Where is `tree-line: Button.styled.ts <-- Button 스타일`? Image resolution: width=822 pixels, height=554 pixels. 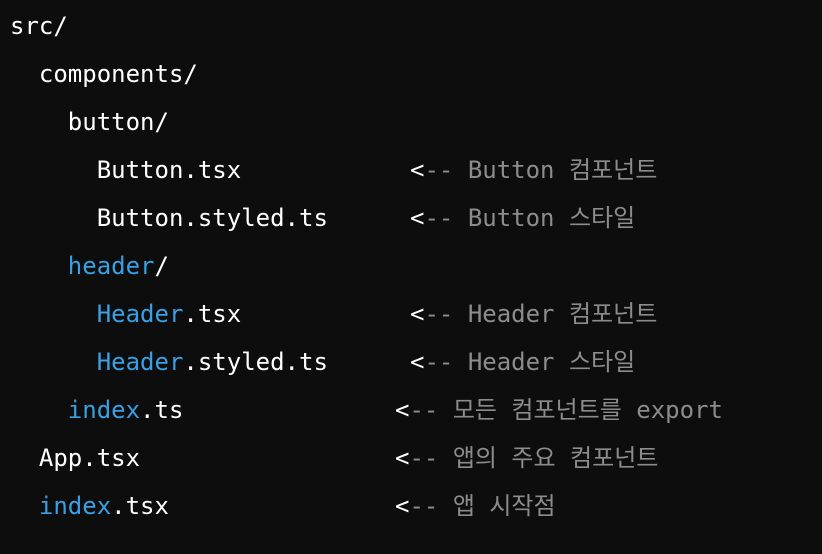
tree-line: Button.styled.ts <-- Button 스타일 is located at coordinates (323, 224).